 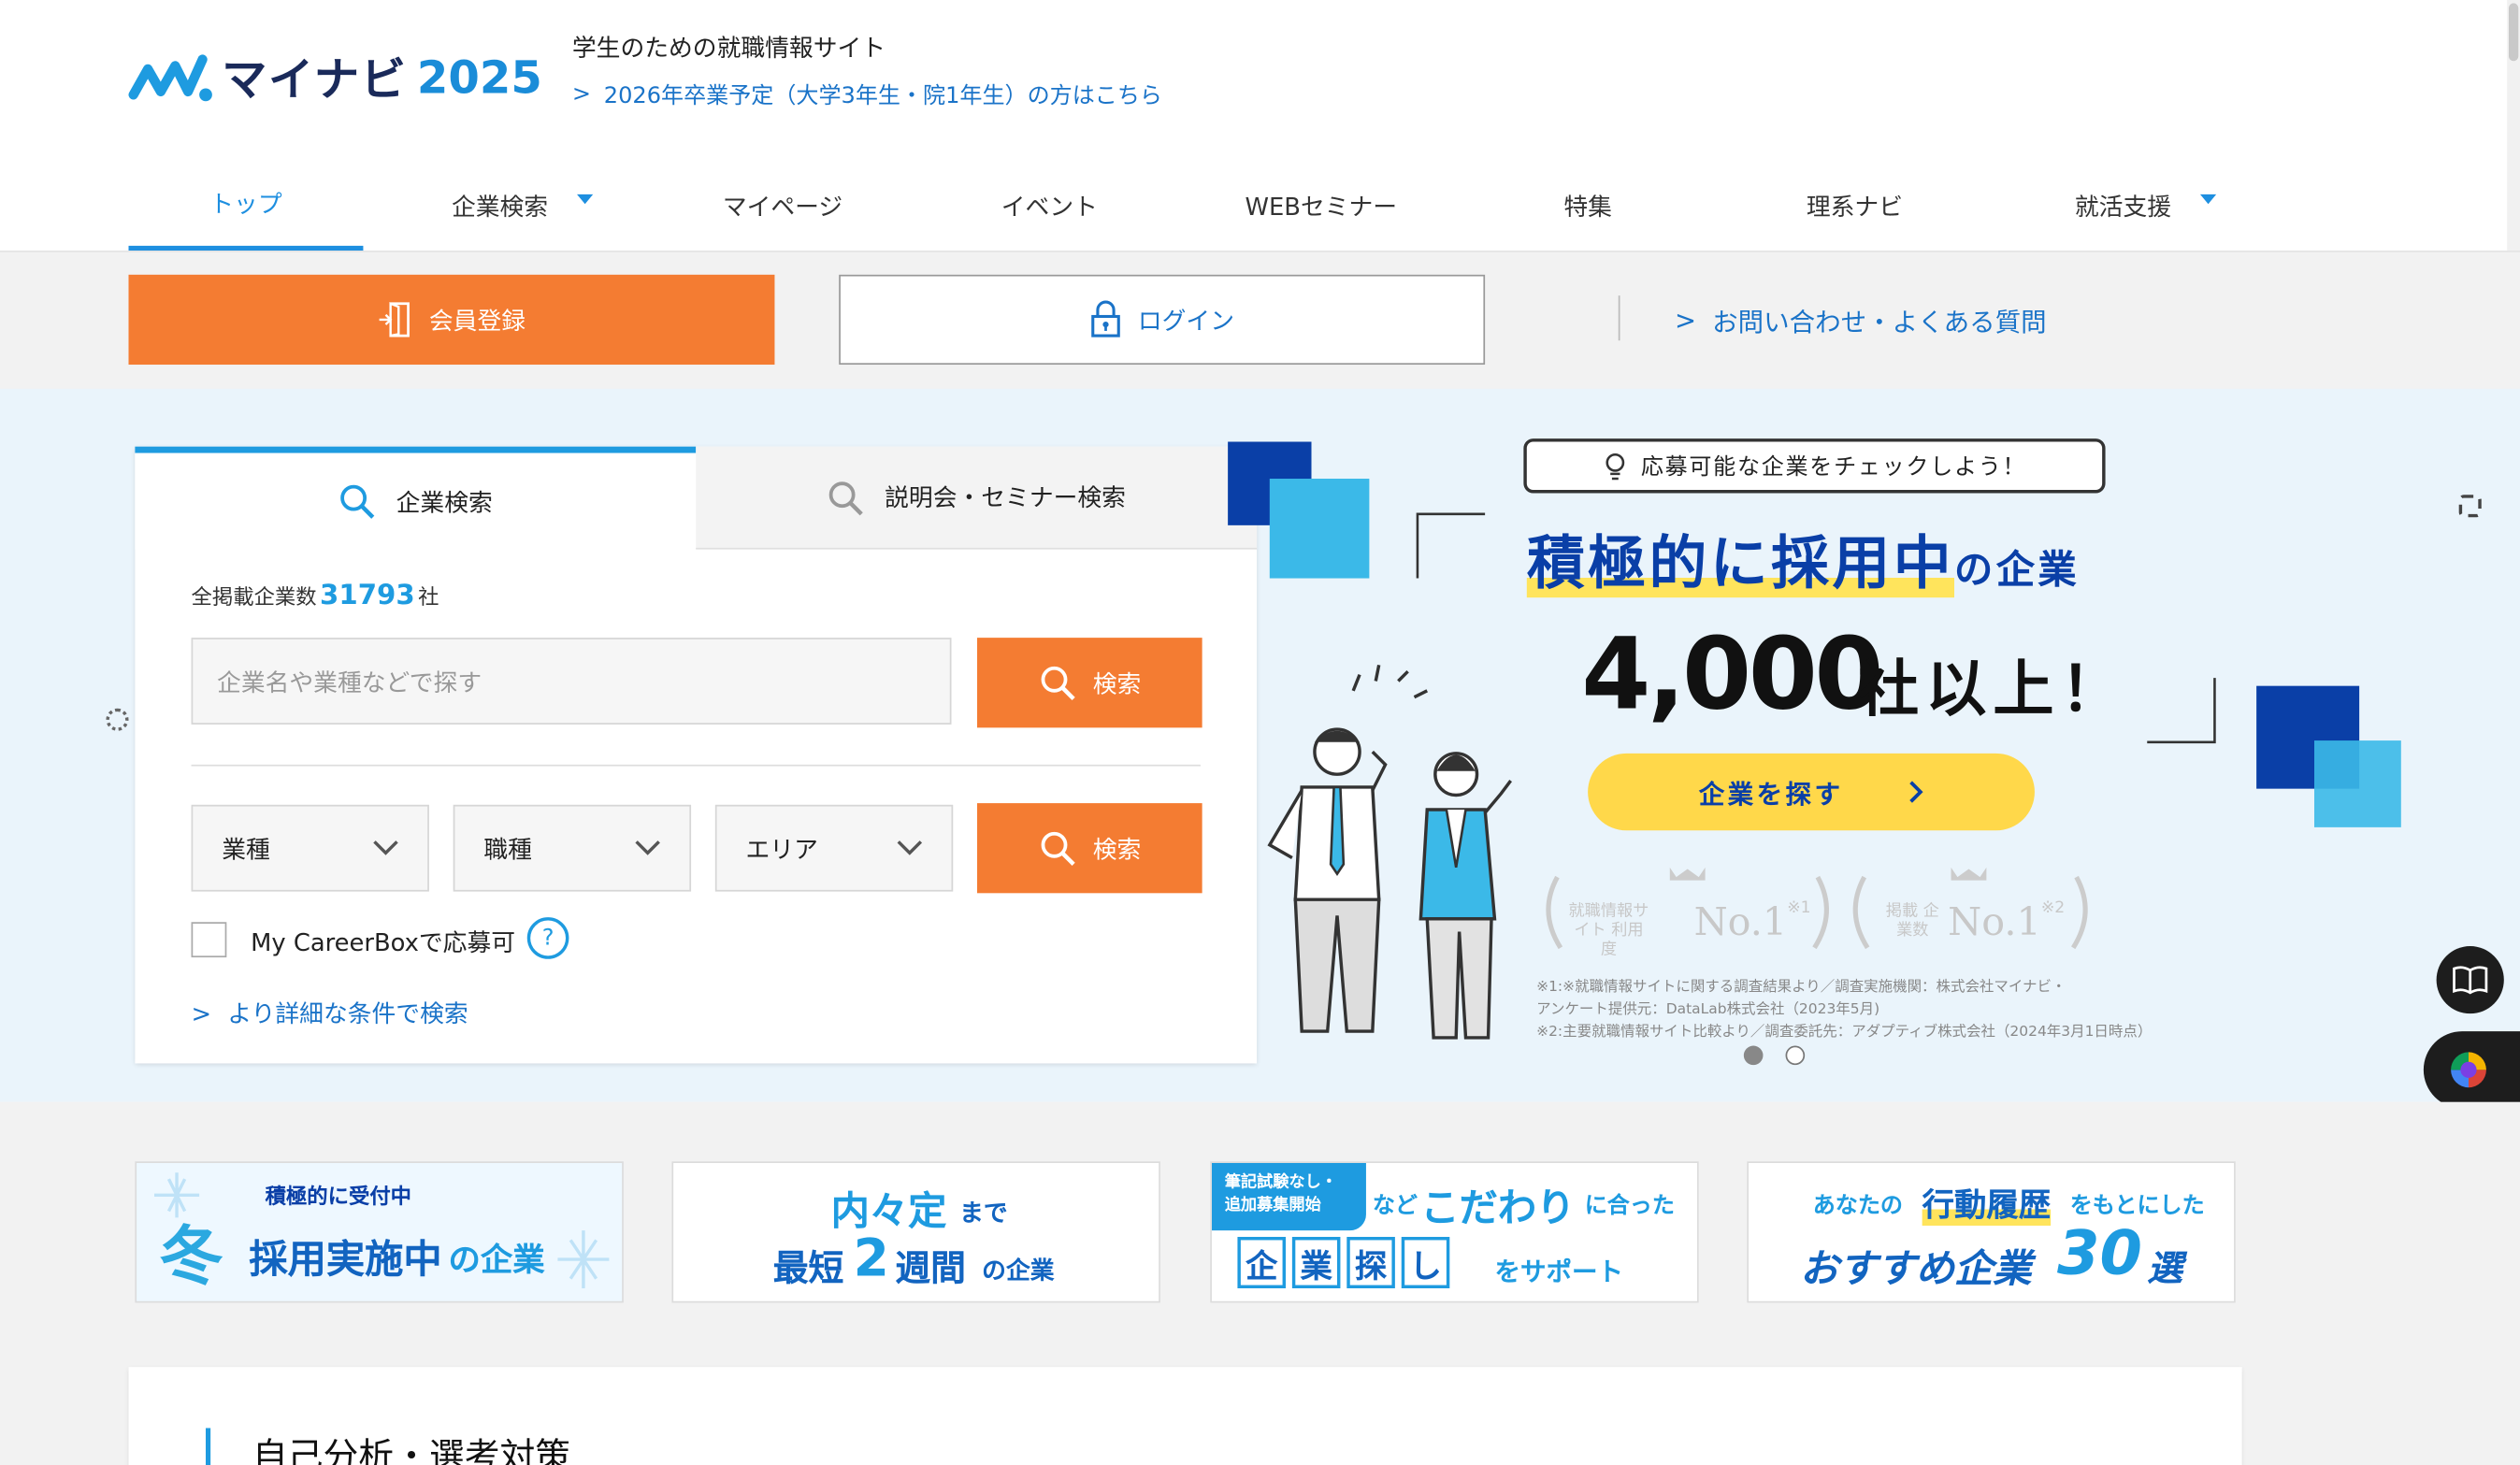 What do you see at coordinates (522, 206) in the screenshot?
I see `nav-company-search: 企業検索` at bounding box center [522, 206].